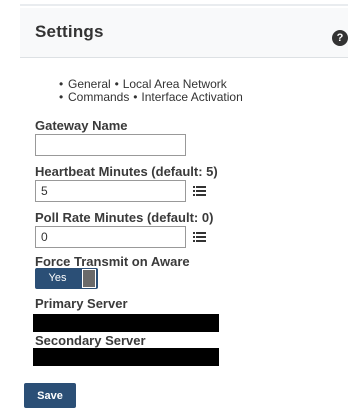 This screenshot has height=419, width=348. What do you see at coordinates (126, 171) in the screenshot?
I see `heartbeat-minutes-label: Heartbeat Minutes (default: 5)` at bounding box center [126, 171].